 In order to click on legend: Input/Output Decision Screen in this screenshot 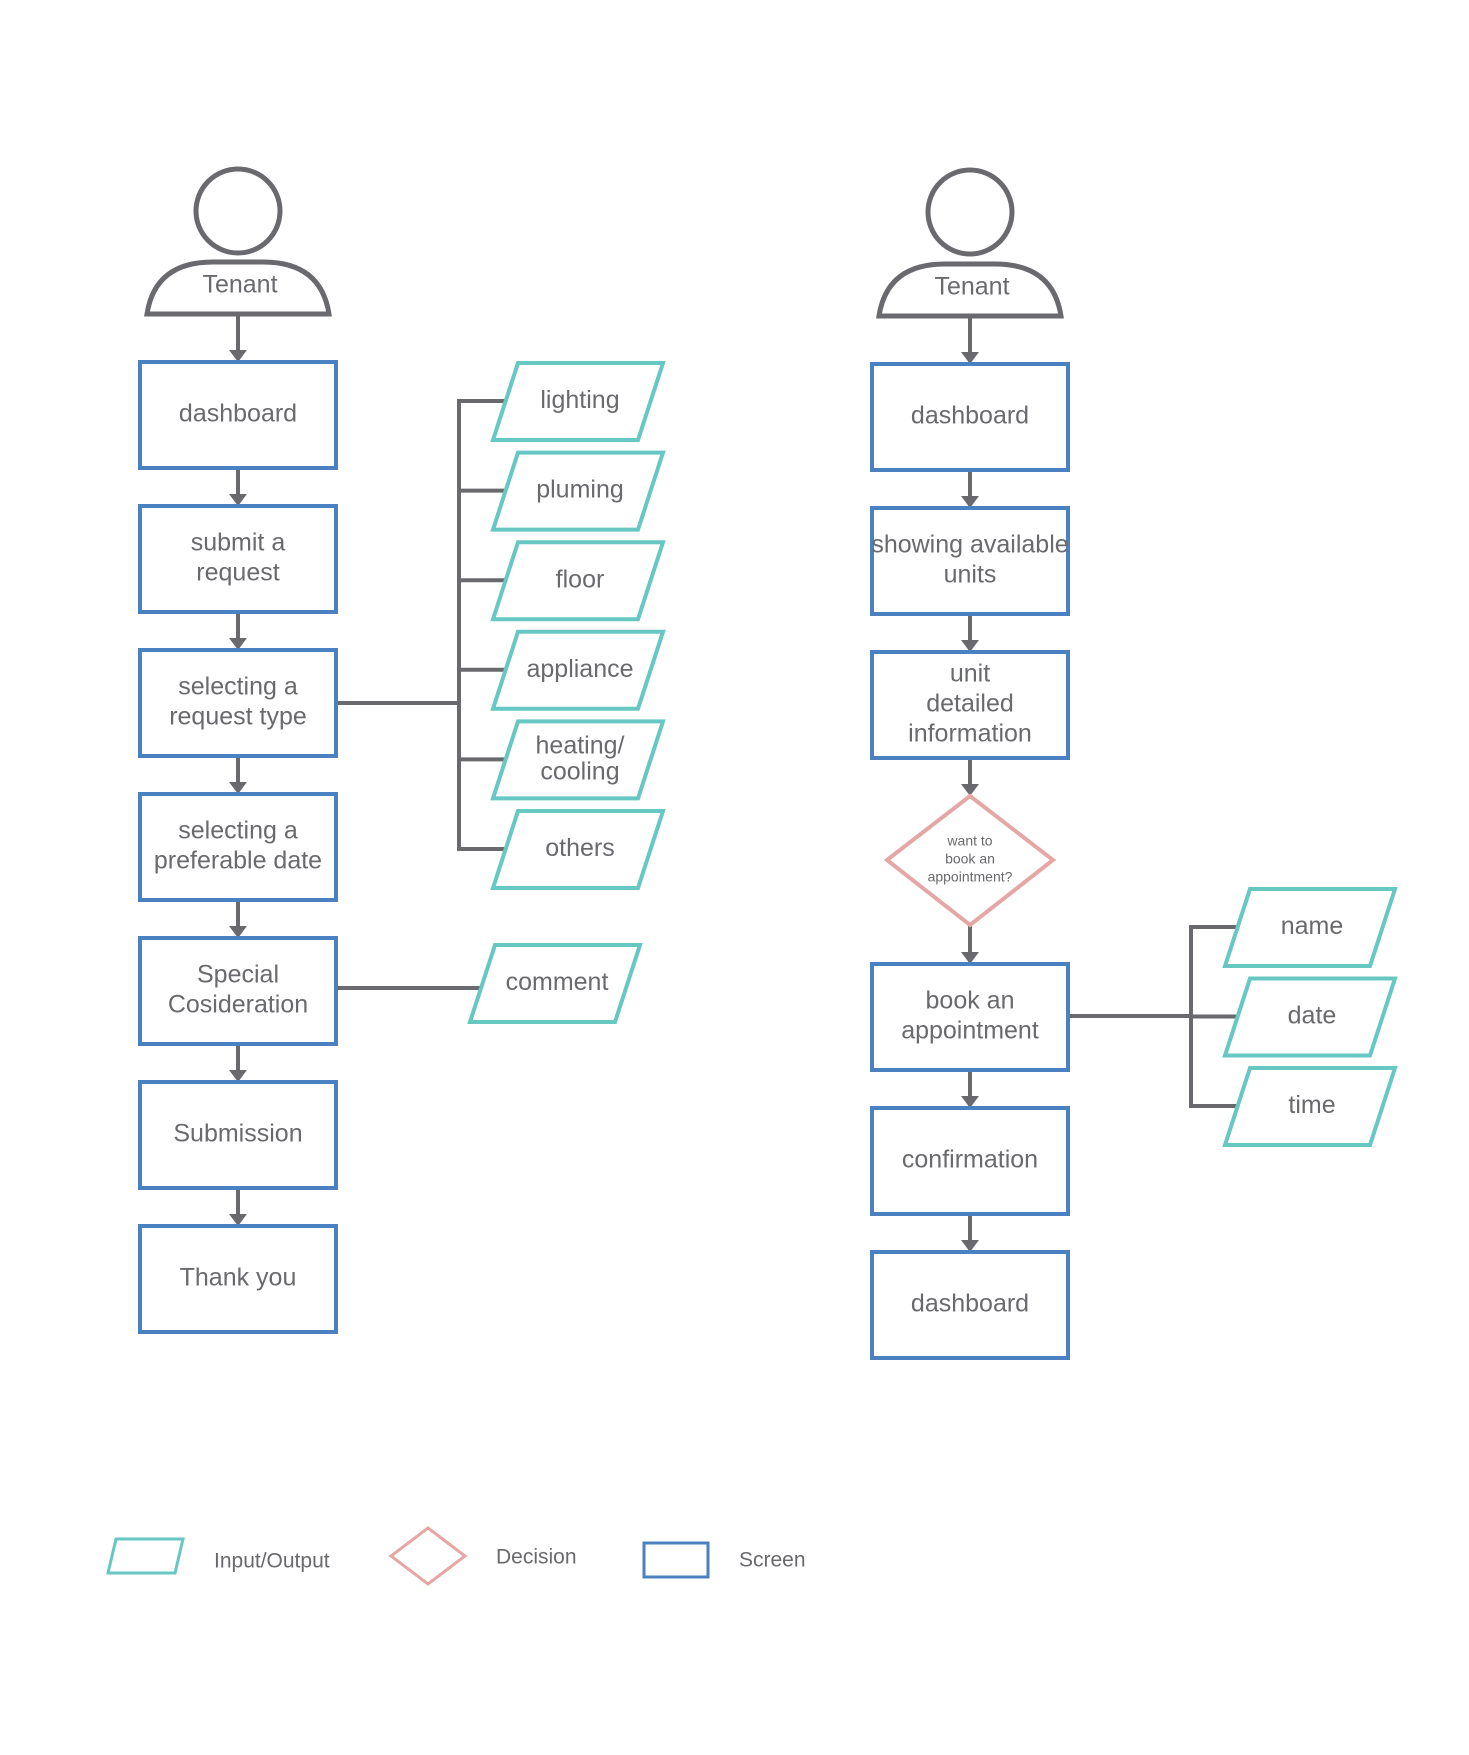, I will do `click(456, 1556)`.